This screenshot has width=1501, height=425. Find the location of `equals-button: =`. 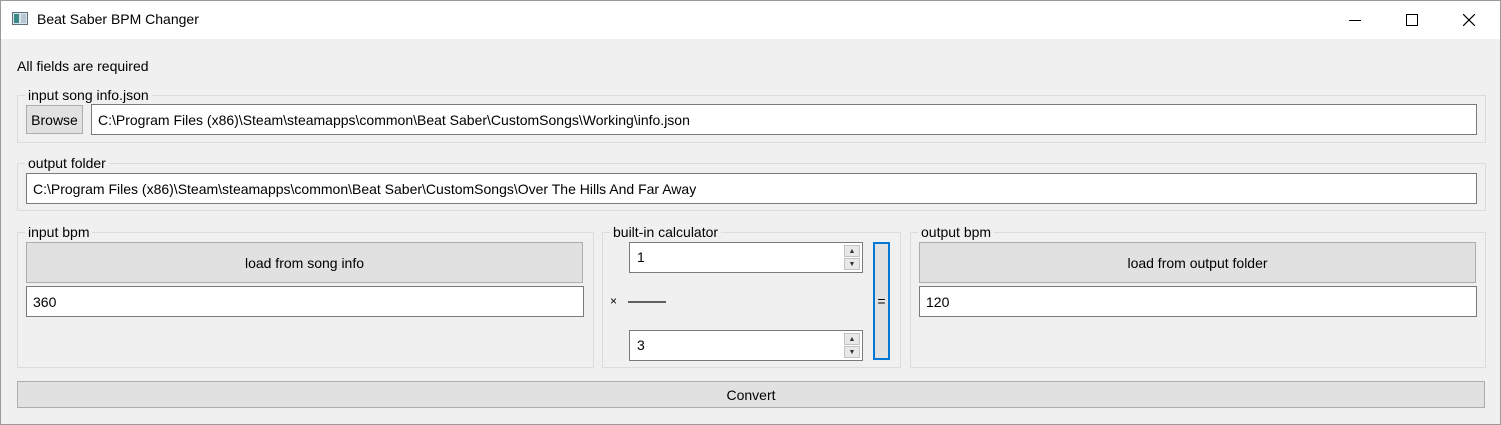

equals-button: = is located at coordinates (881, 301).